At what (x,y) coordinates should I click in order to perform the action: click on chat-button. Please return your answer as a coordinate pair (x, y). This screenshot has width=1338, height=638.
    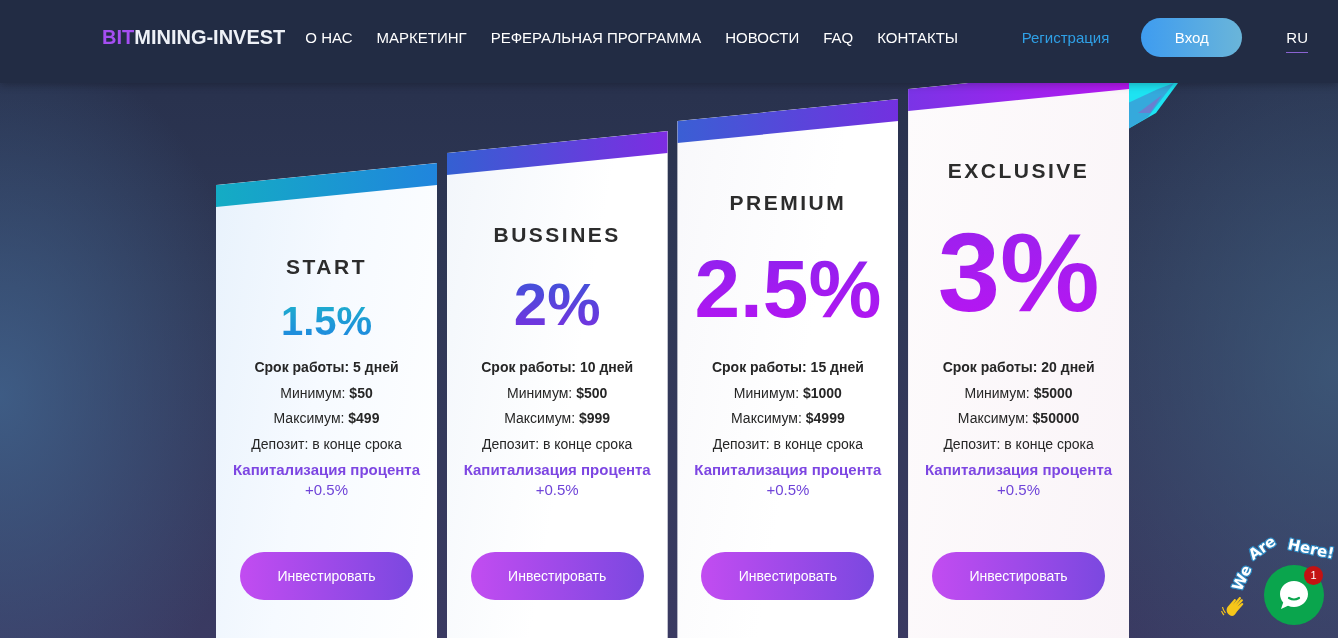
    Looking at the image, I should click on (1294, 595).